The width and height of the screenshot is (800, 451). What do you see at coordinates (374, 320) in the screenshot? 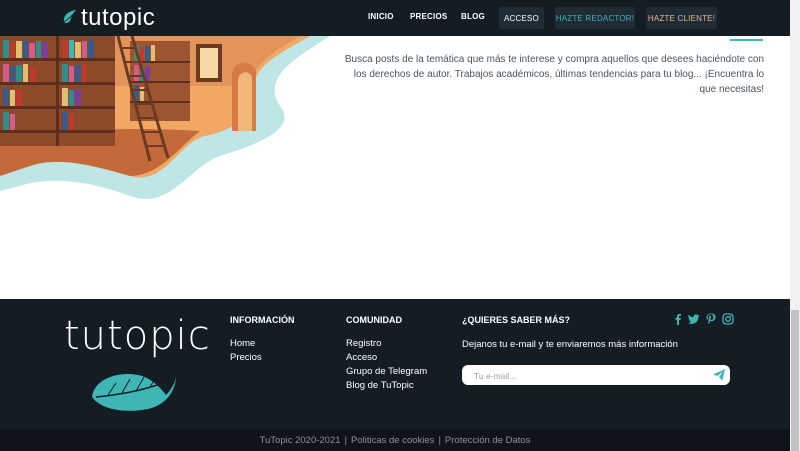
I see `comunidad-title: COMUNIDAD` at bounding box center [374, 320].